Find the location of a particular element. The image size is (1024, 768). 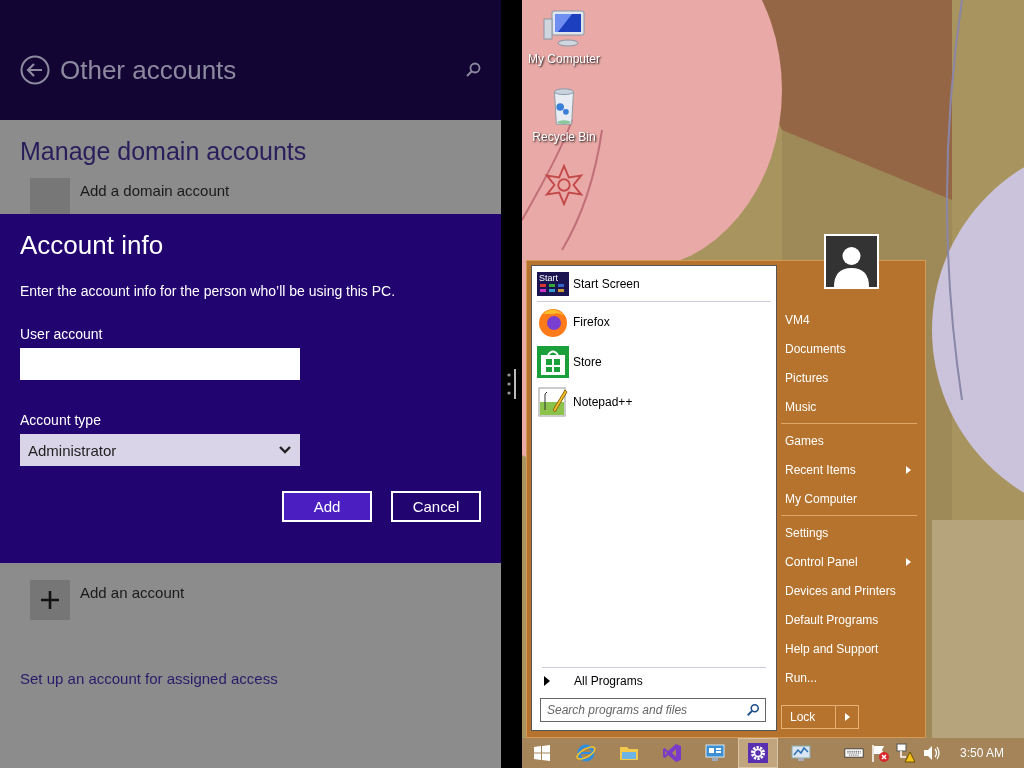

firefox-icon is located at coordinates (553, 322).